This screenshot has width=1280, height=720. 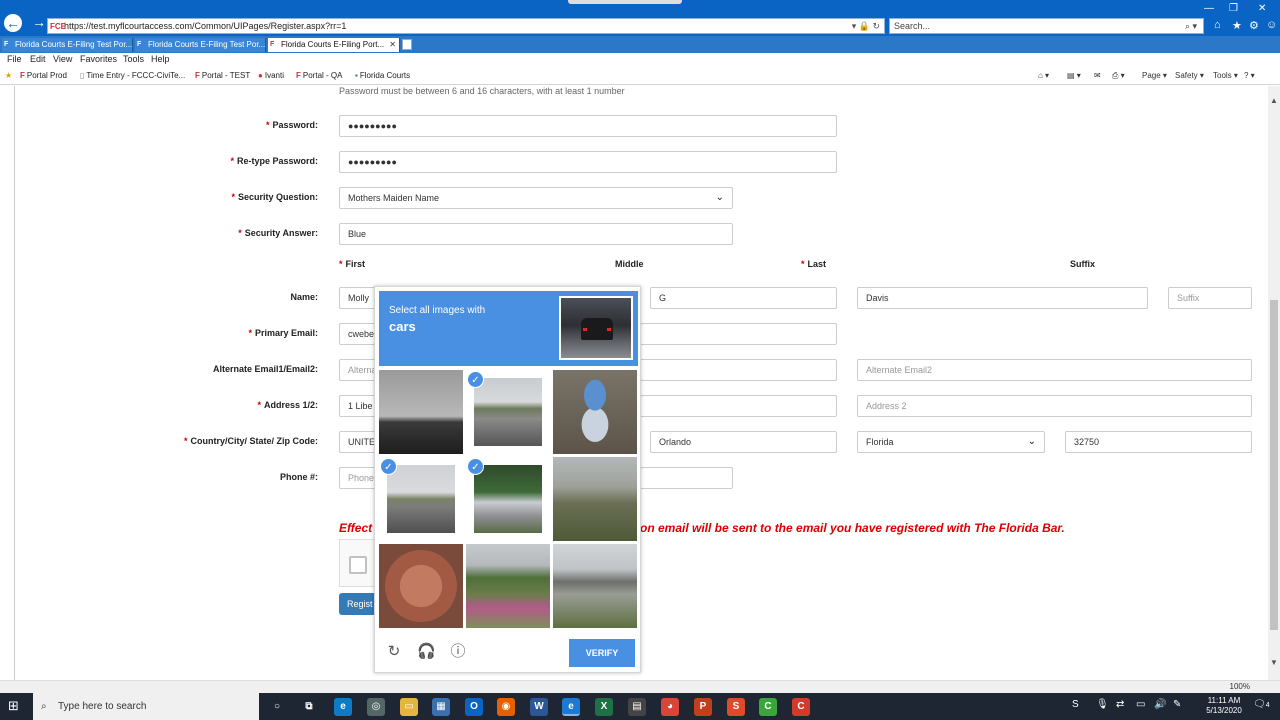 What do you see at coordinates (1274, 662) in the screenshot?
I see `scroll-down-icon: ▼` at bounding box center [1274, 662].